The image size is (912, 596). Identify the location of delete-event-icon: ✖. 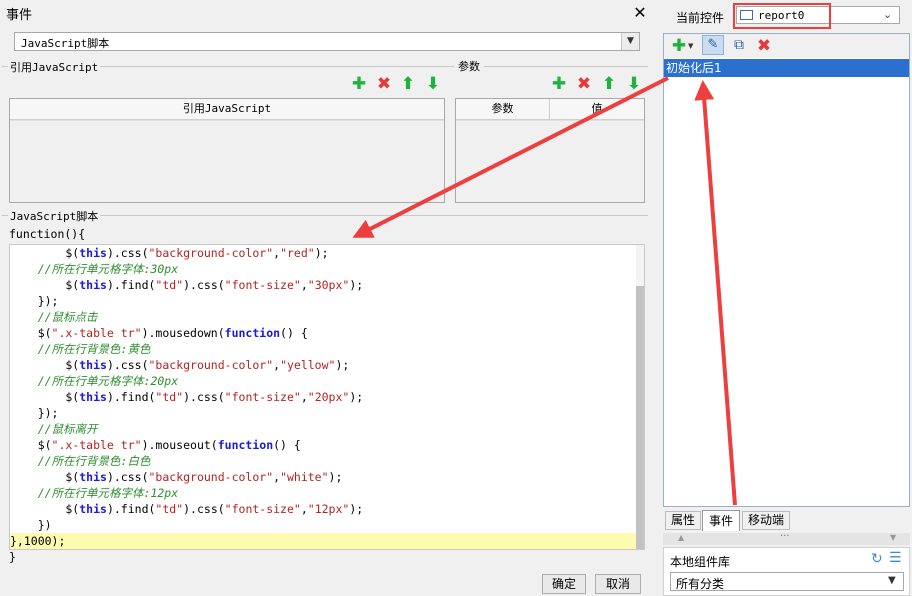
(764, 46).